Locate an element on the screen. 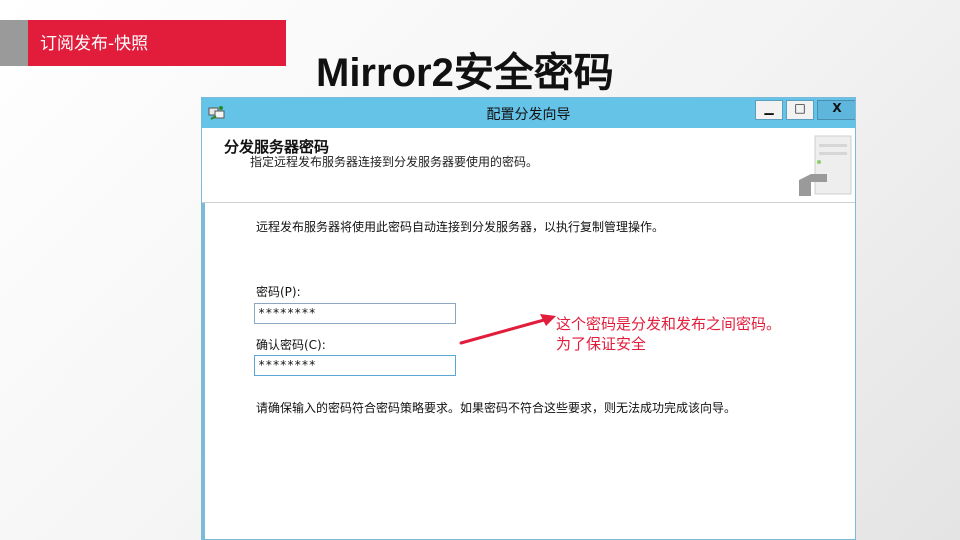 The height and width of the screenshot is (540, 960). annotation-text: 这个密码是分发和发布之间密码。 为了保证安全 is located at coordinates (668, 334).